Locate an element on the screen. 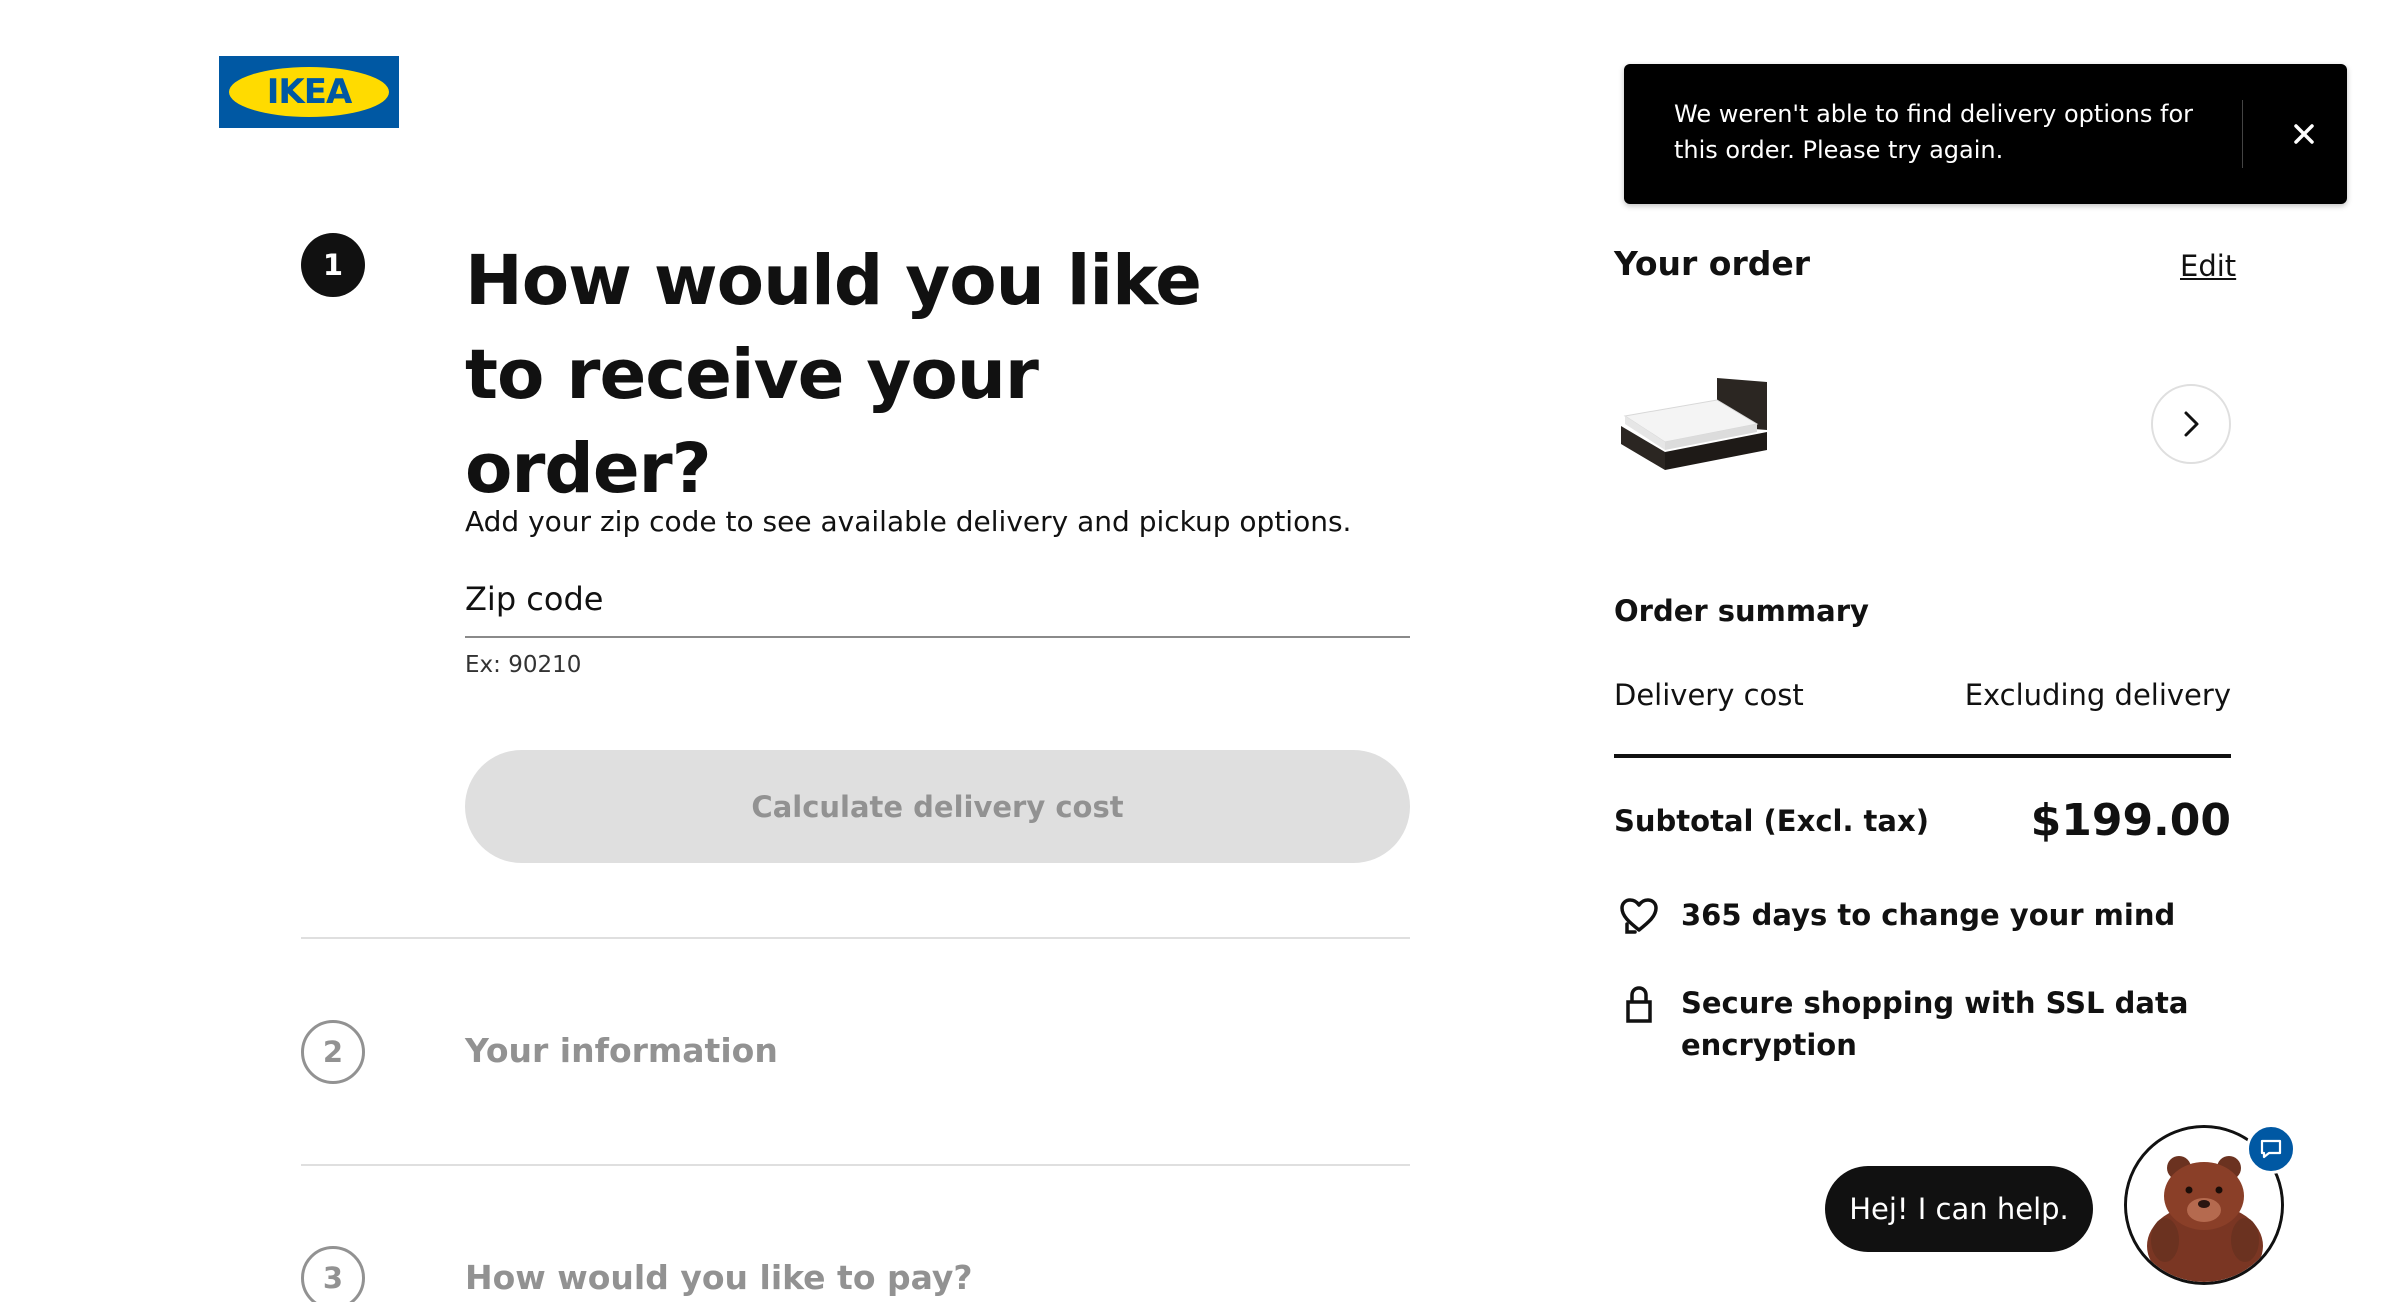 The image size is (2400, 1302). step-2-number: 2 is located at coordinates (333, 1052).